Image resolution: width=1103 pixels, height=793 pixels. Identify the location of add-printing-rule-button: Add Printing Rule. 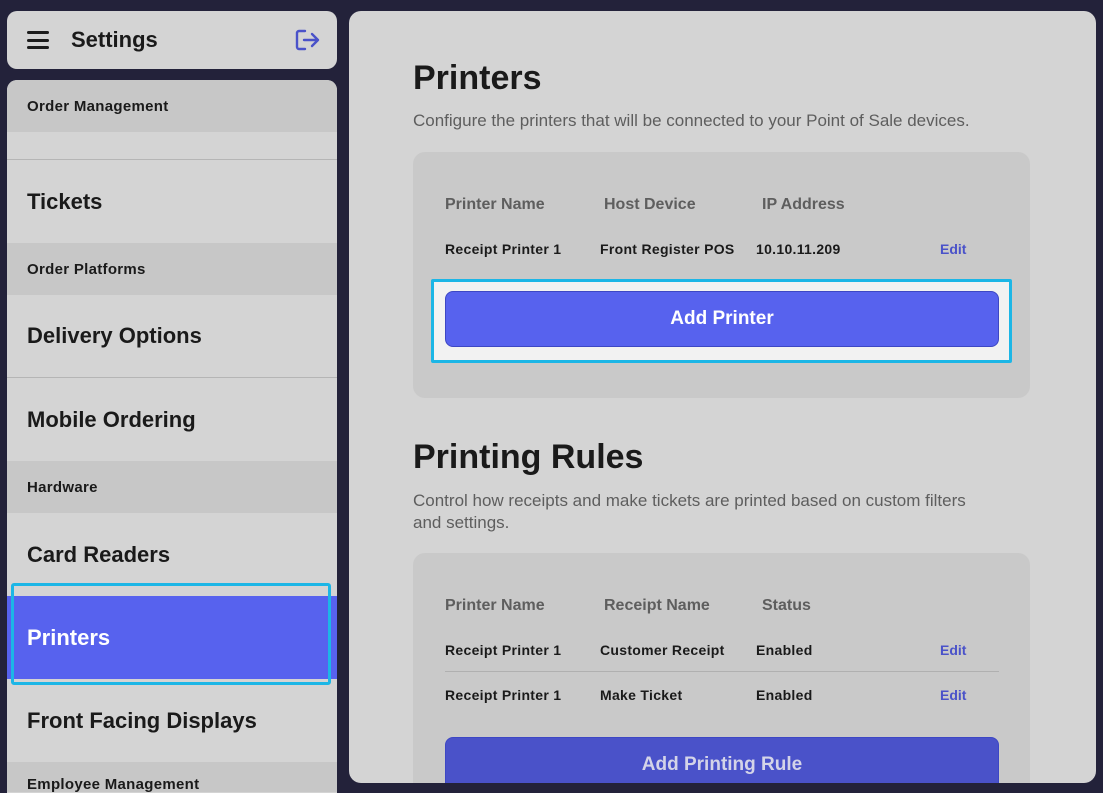
(722, 760).